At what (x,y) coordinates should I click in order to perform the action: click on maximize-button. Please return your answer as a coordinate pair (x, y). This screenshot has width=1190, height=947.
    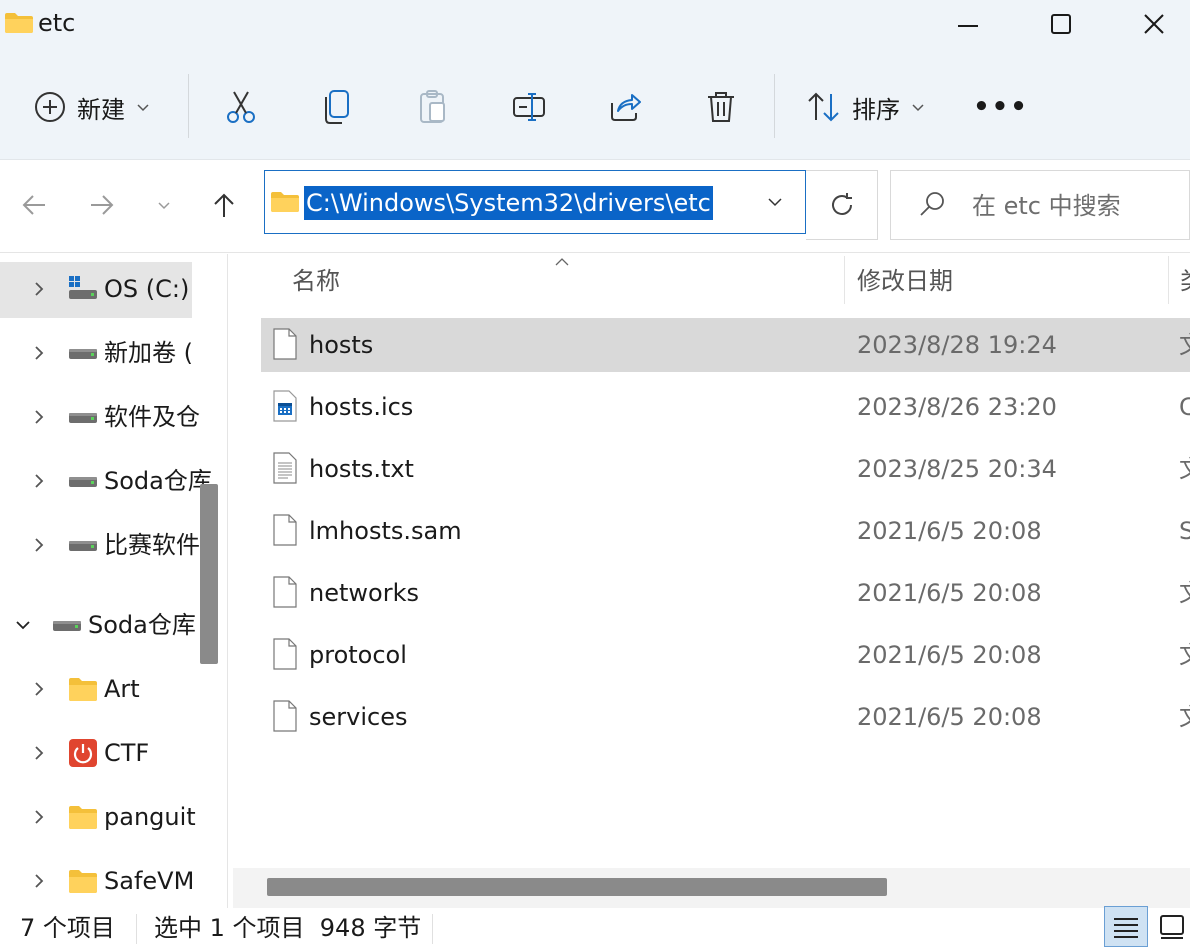
    Looking at the image, I should click on (1061, 24).